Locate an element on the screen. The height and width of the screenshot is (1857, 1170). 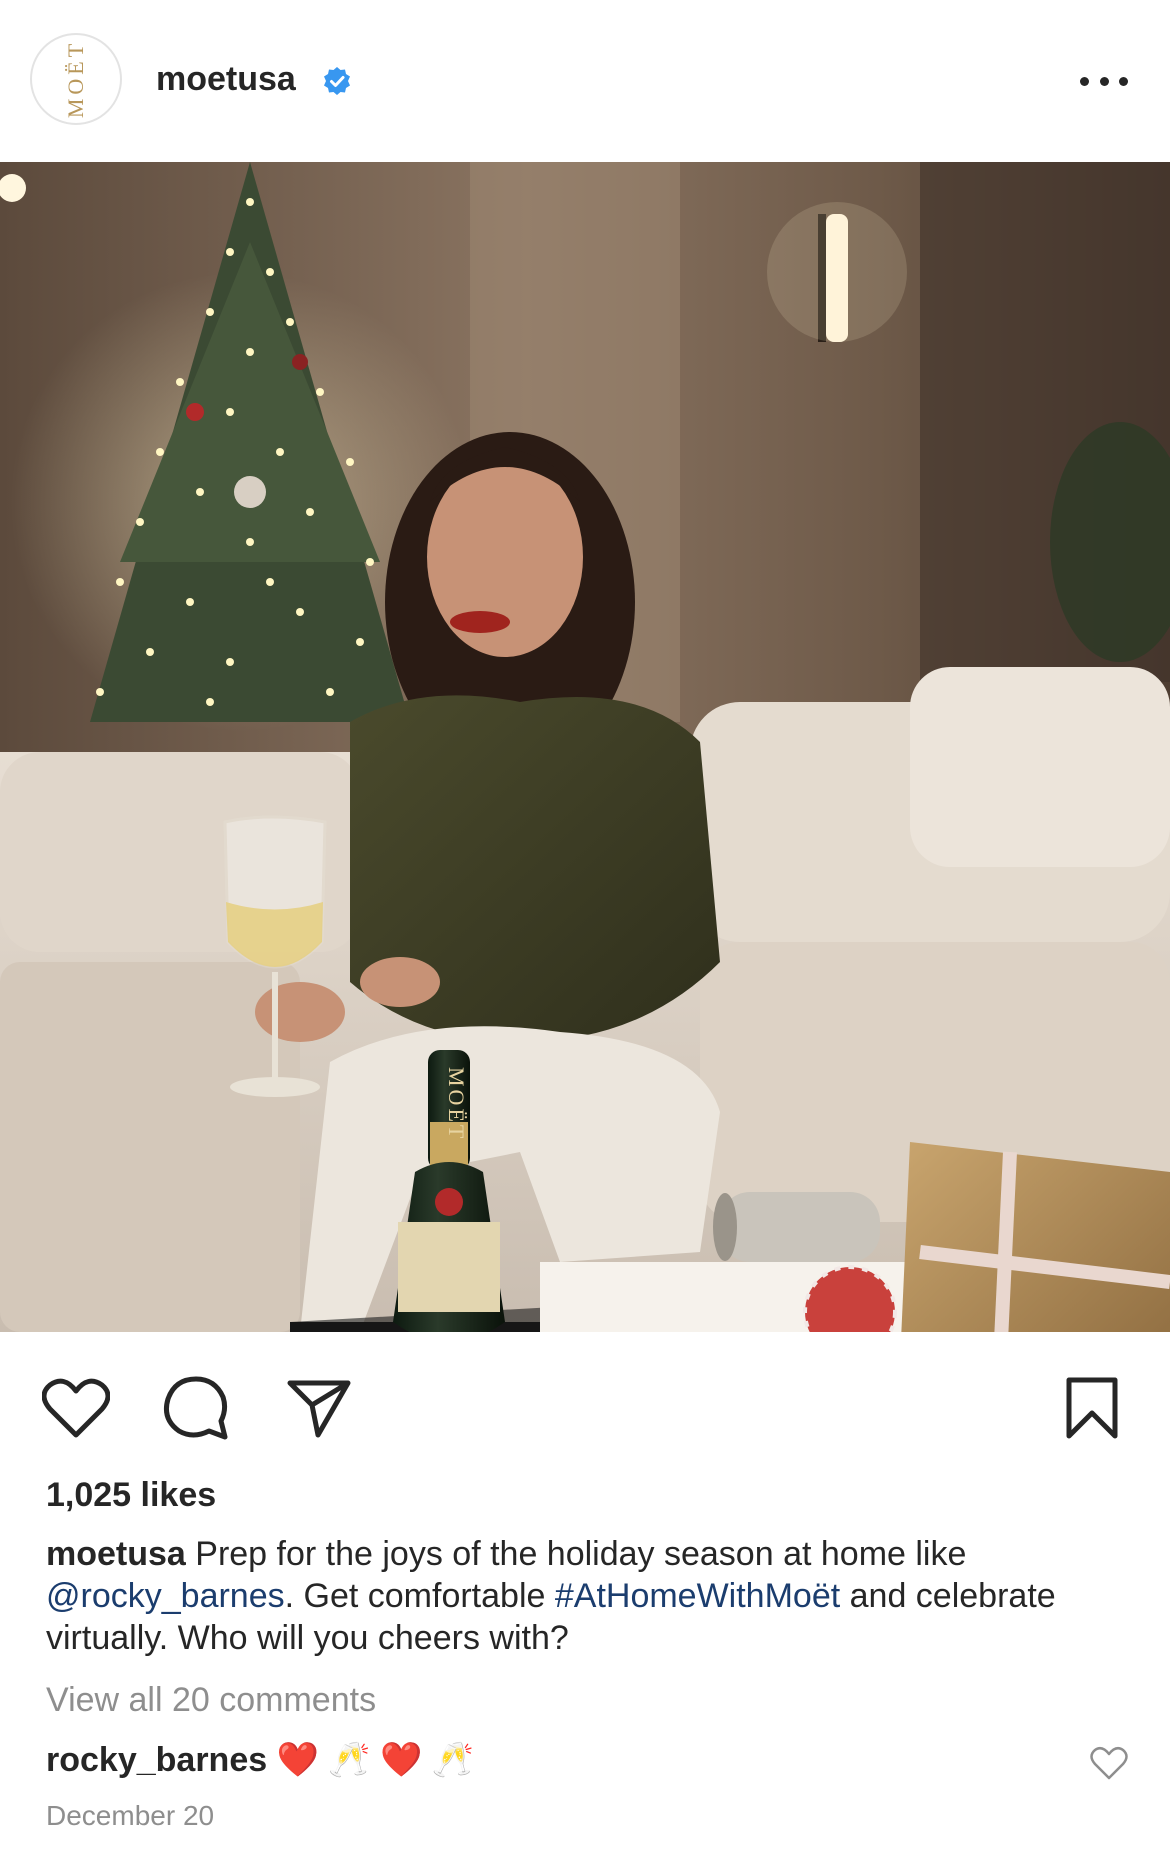
post-header: MOËT moetusa is located at coordinates (585, 81).